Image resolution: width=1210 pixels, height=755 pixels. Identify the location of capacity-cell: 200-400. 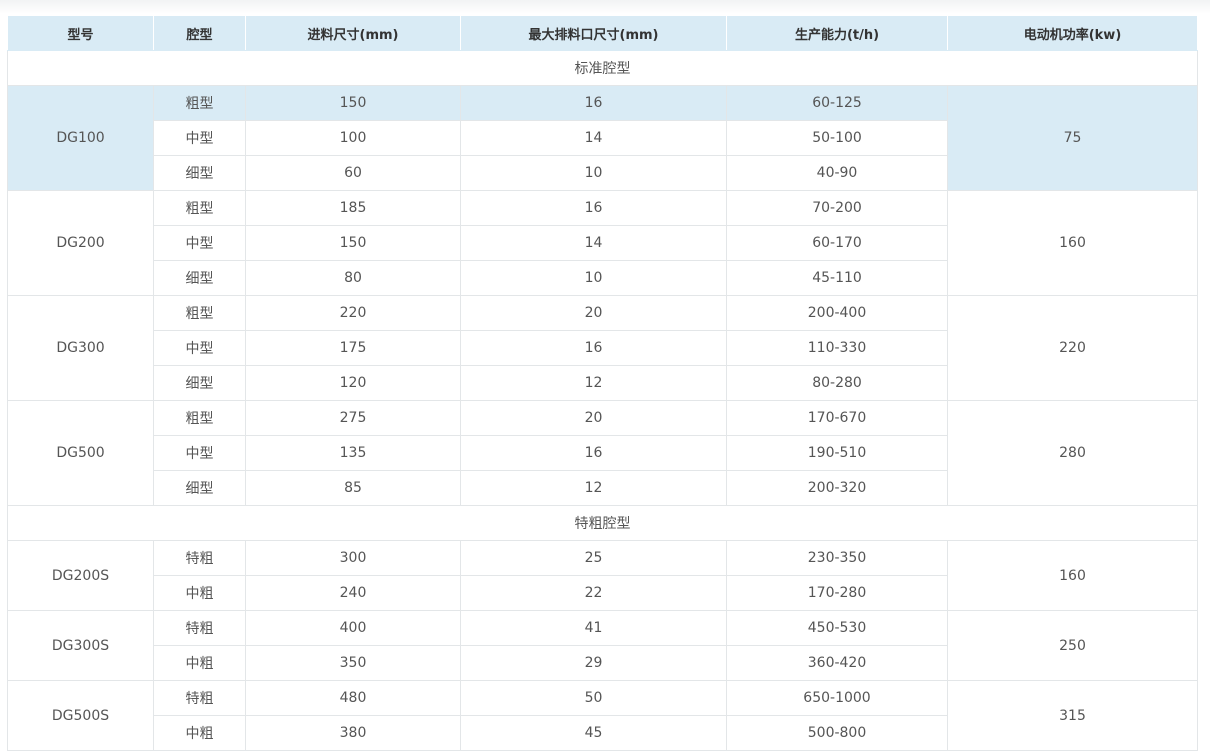
(837, 313).